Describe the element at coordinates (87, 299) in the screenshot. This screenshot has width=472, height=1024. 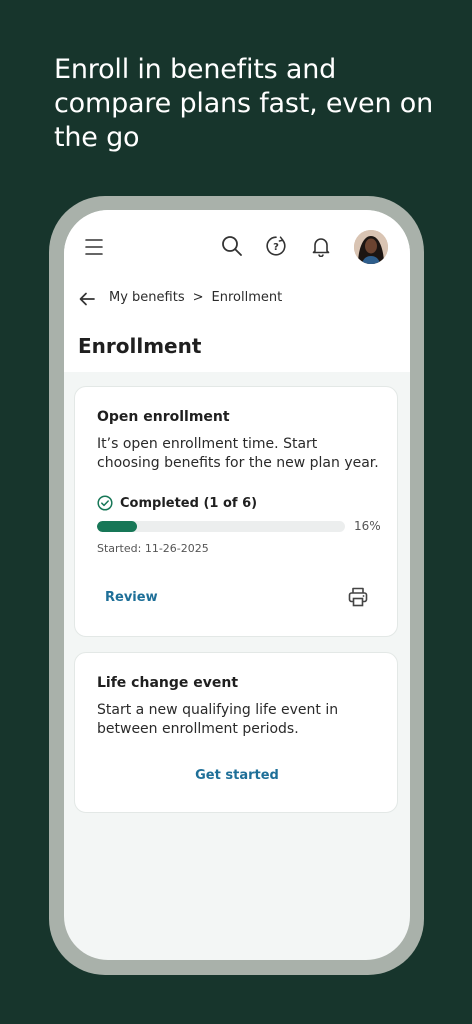
I see `back-arrow-icon` at that location.